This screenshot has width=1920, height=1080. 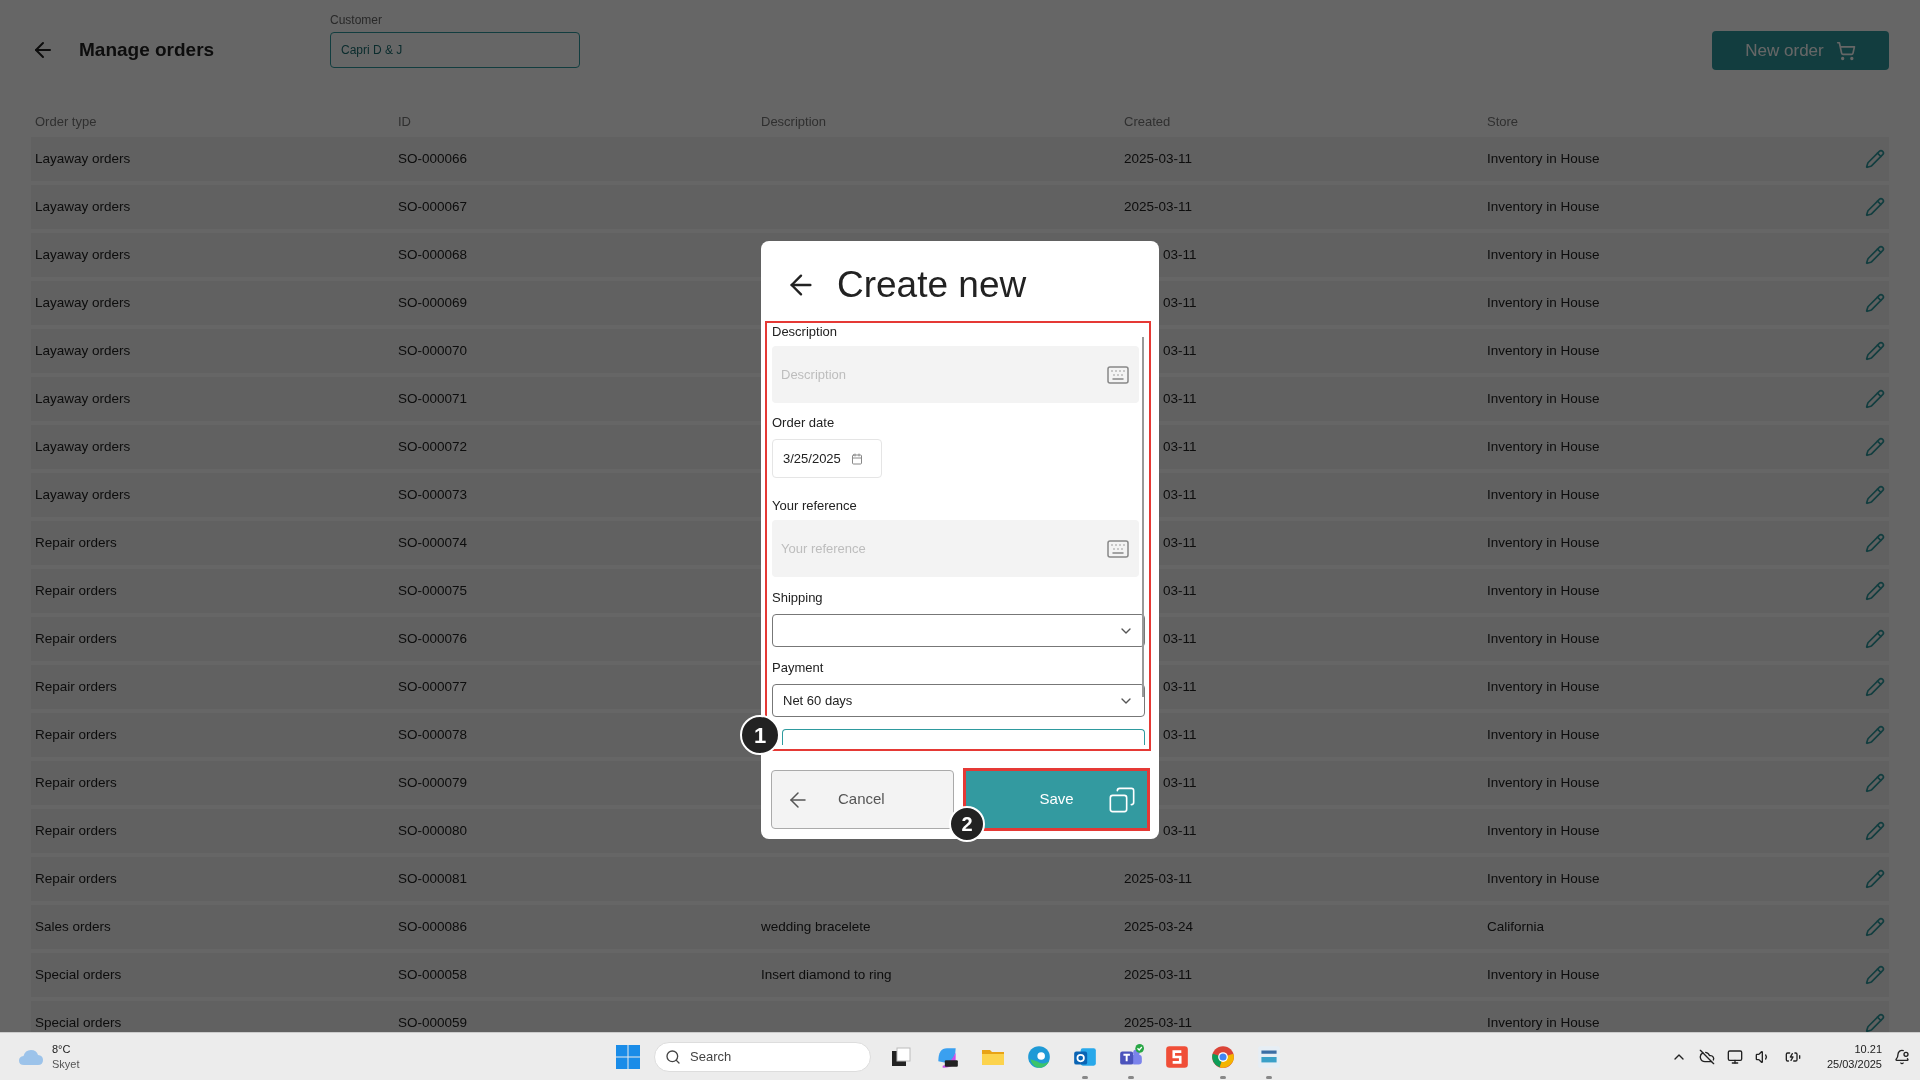 What do you see at coordinates (62, 1049) in the screenshot?
I see `temperature-text: 8°C` at bounding box center [62, 1049].